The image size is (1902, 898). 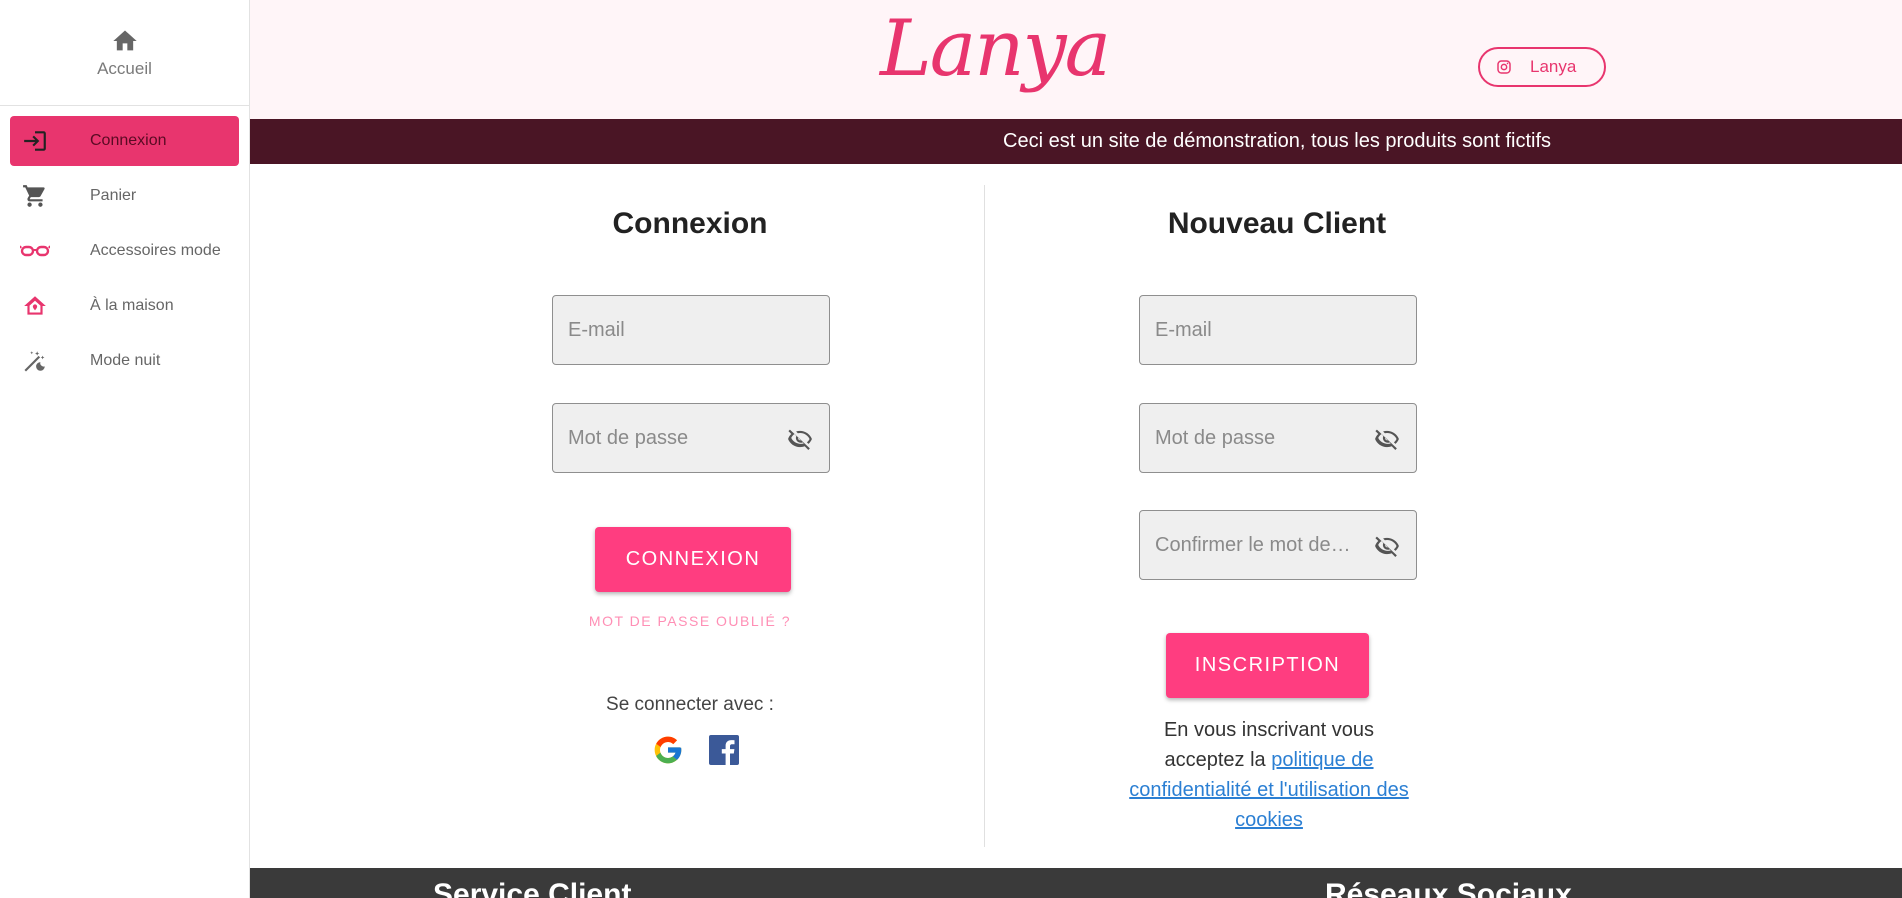 I want to click on site-footer: Service Client Réseaux Sociaux, so click(x=1076, y=883).